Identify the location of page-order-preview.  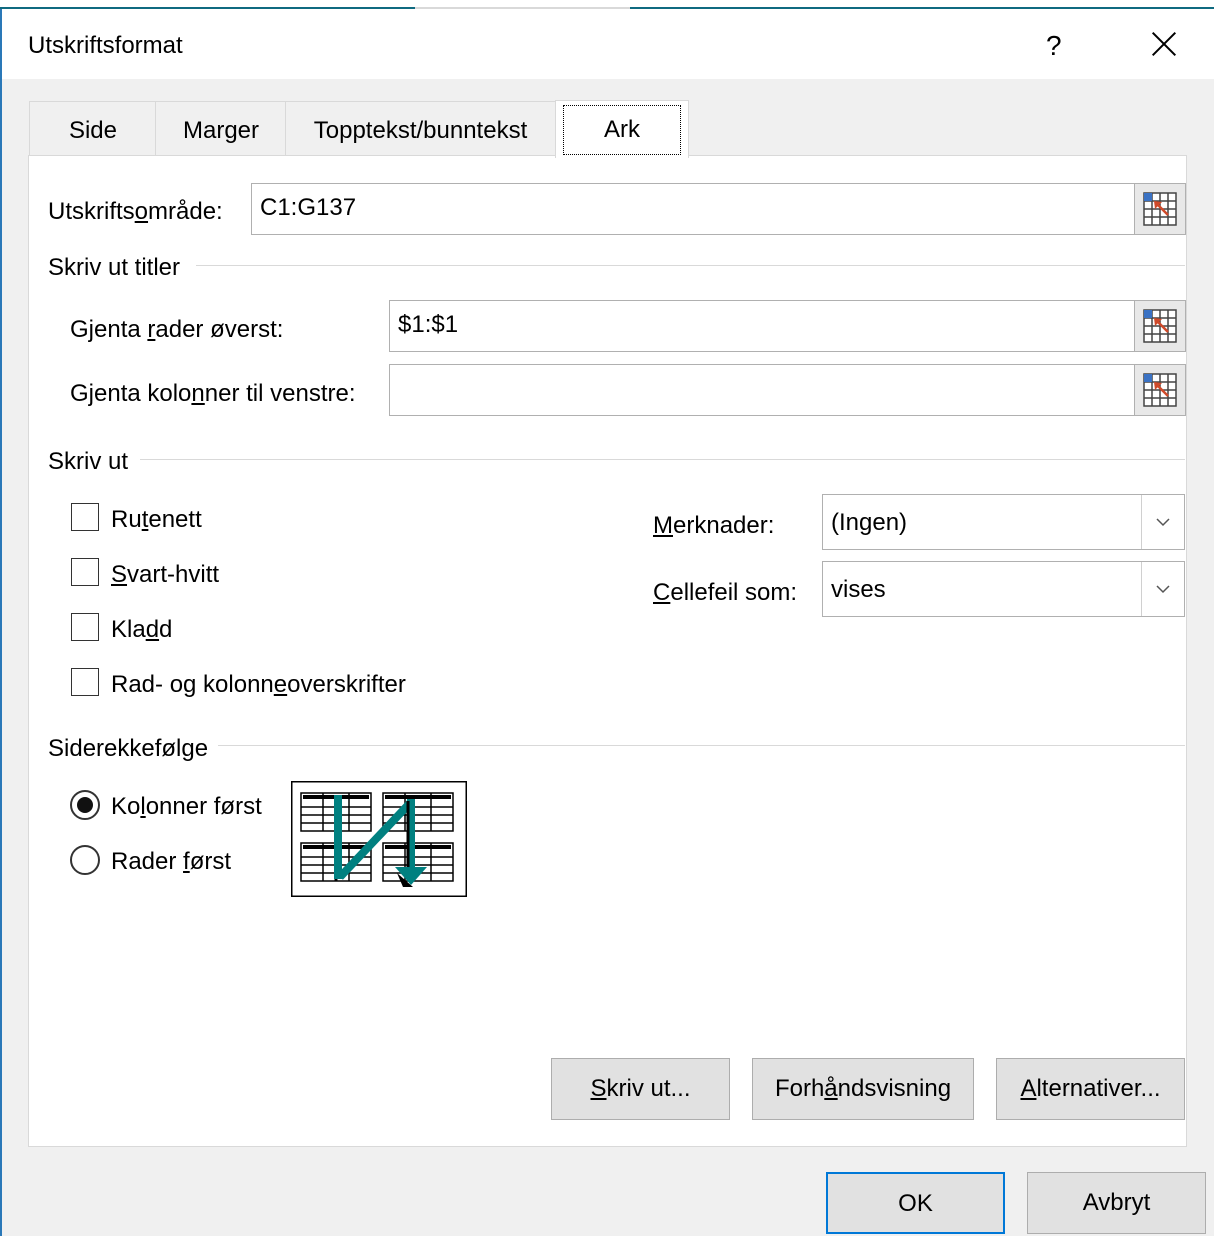
(379, 839).